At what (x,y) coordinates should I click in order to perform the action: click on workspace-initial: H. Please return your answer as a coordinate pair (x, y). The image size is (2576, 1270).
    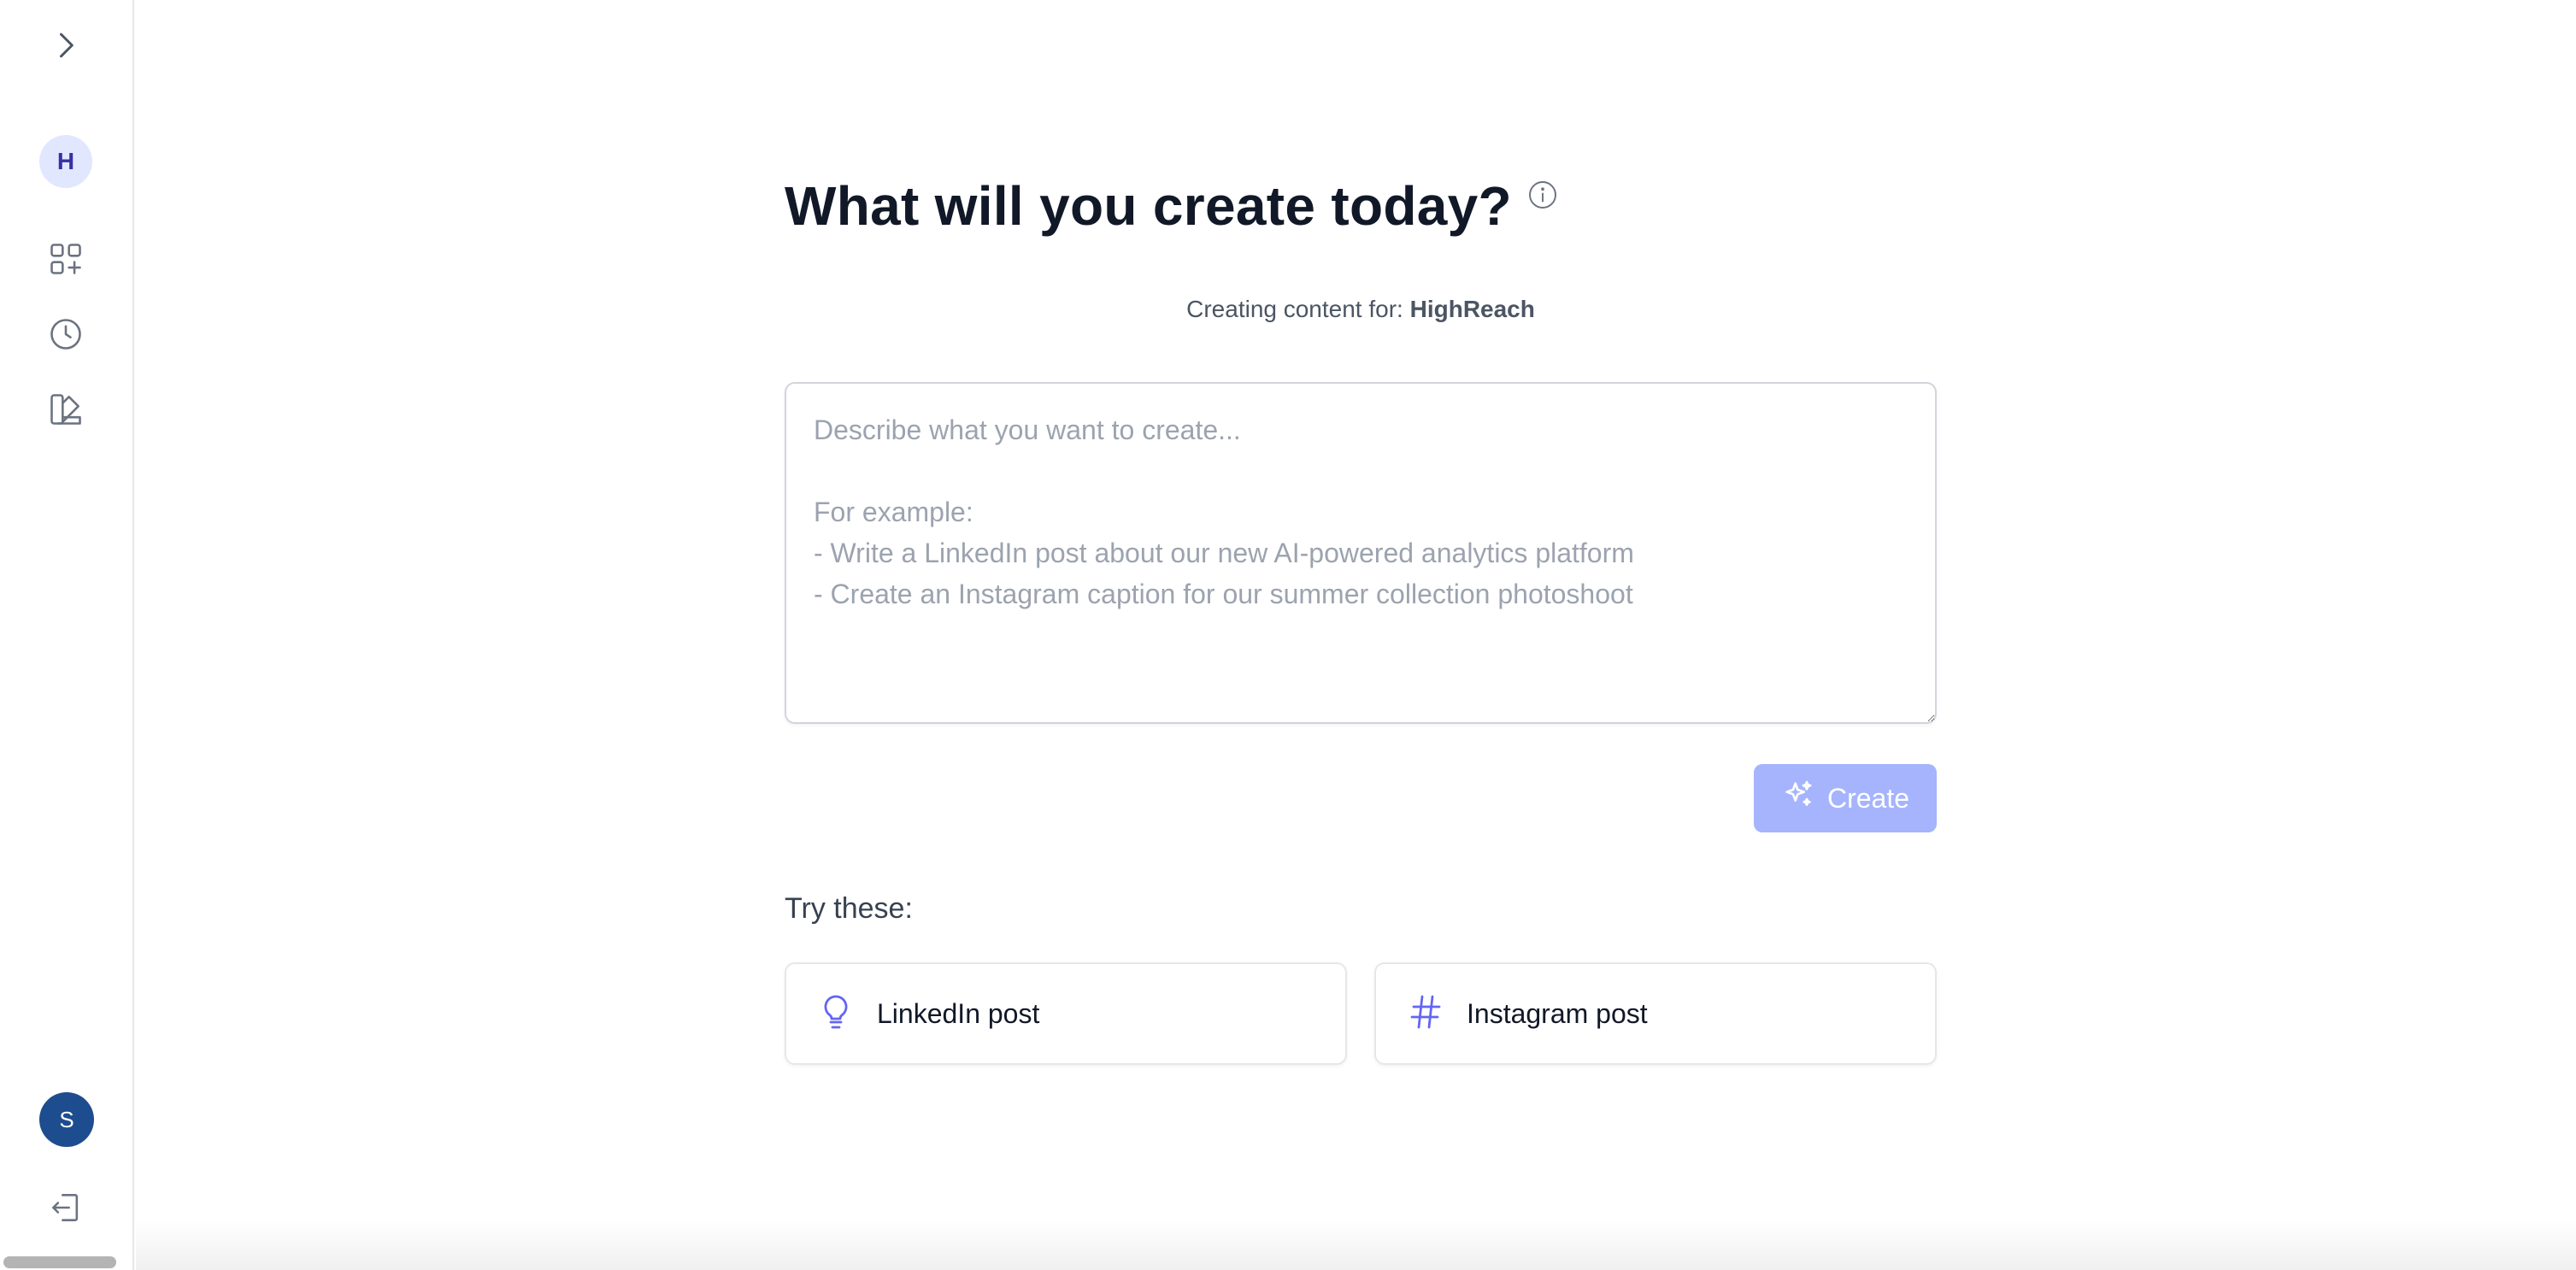
    Looking at the image, I should click on (65, 161).